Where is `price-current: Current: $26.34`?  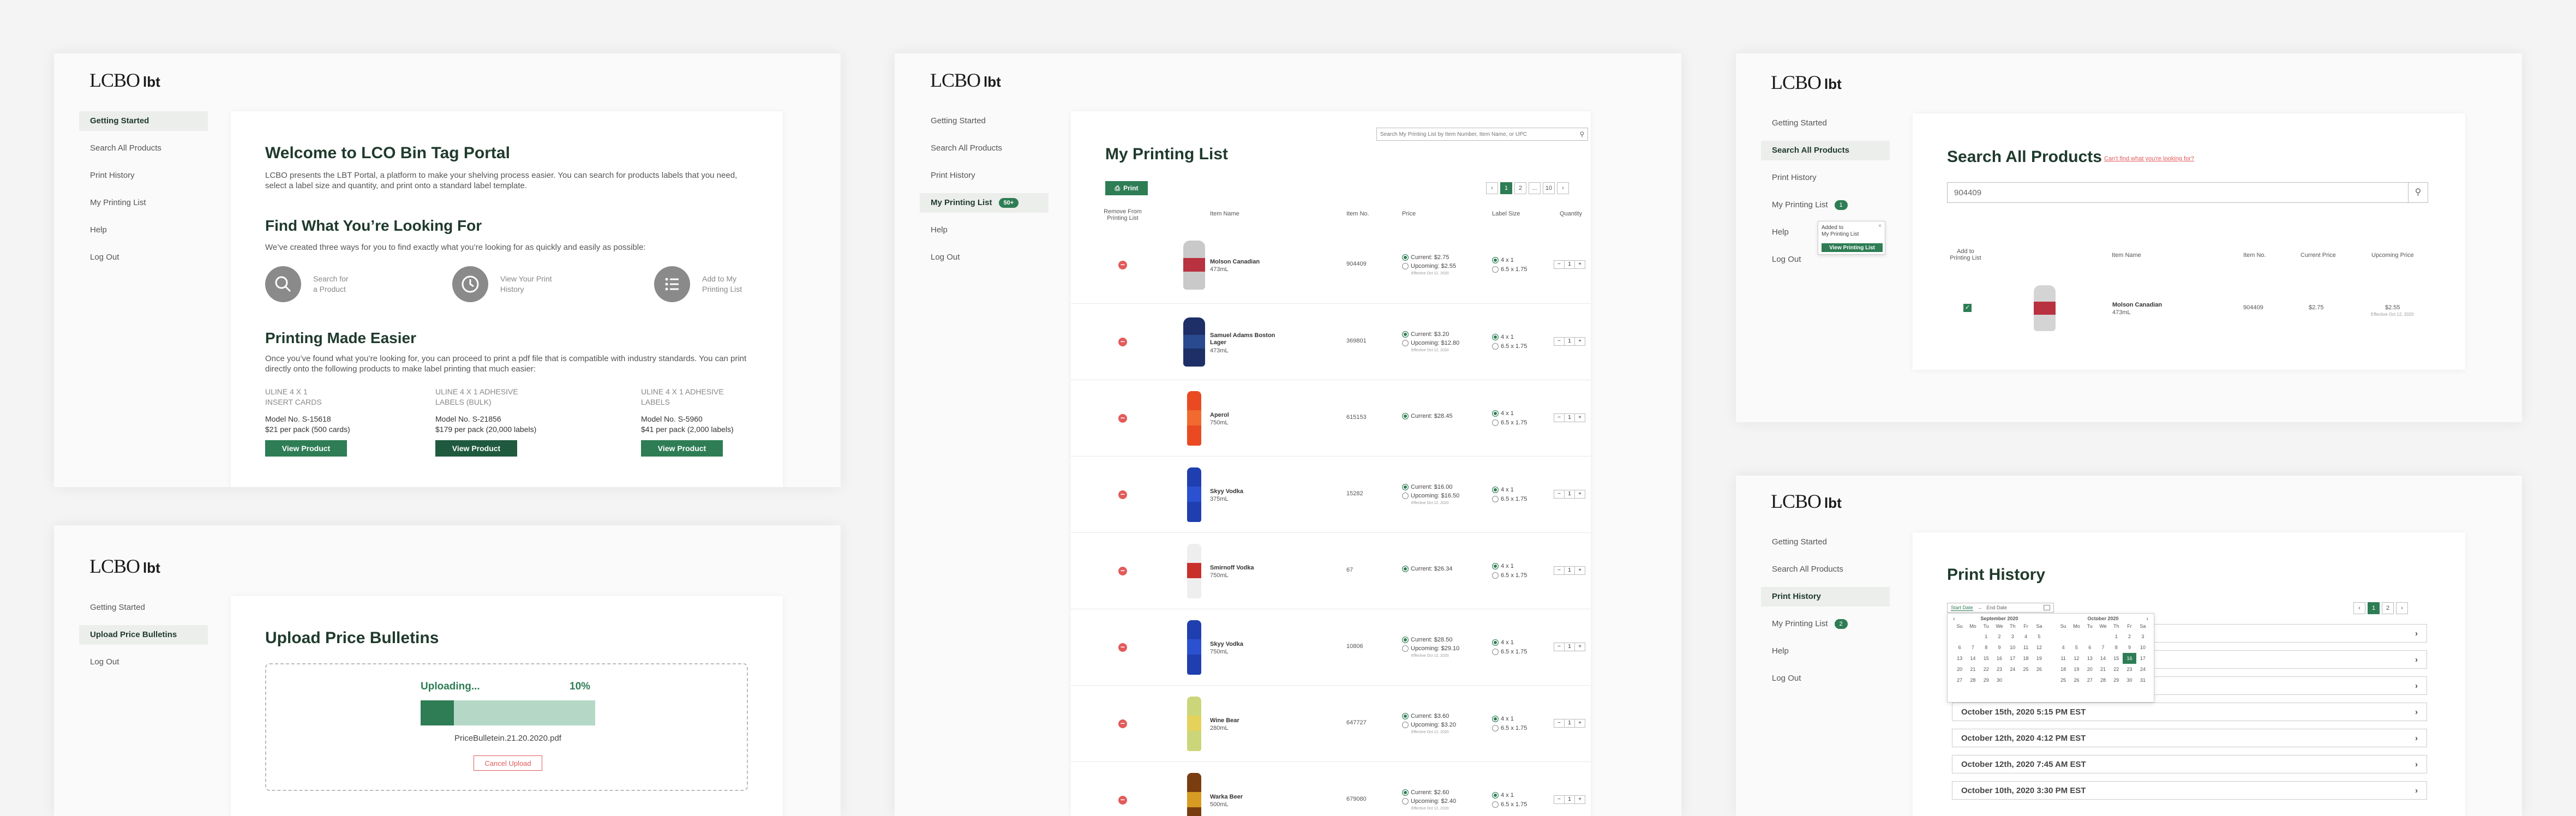
price-current: Current: $26.34 is located at coordinates (1427, 569).